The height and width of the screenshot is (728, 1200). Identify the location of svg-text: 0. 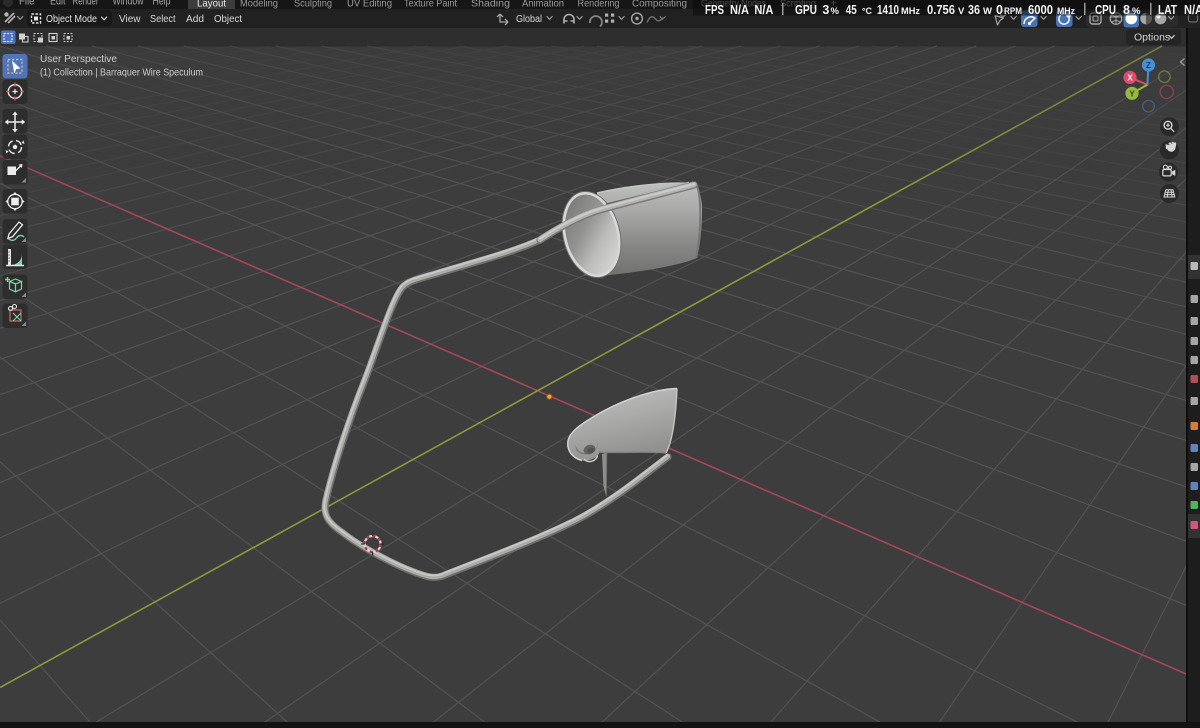
(999, 10).